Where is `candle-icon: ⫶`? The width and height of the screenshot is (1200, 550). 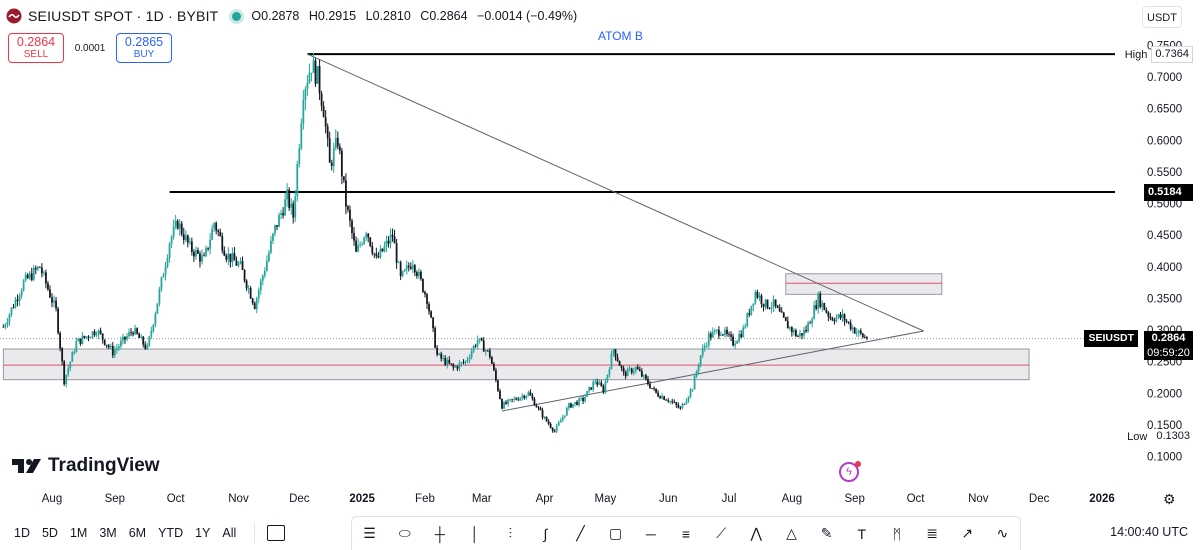 candle-icon: ⫶ is located at coordinates (510, 534).